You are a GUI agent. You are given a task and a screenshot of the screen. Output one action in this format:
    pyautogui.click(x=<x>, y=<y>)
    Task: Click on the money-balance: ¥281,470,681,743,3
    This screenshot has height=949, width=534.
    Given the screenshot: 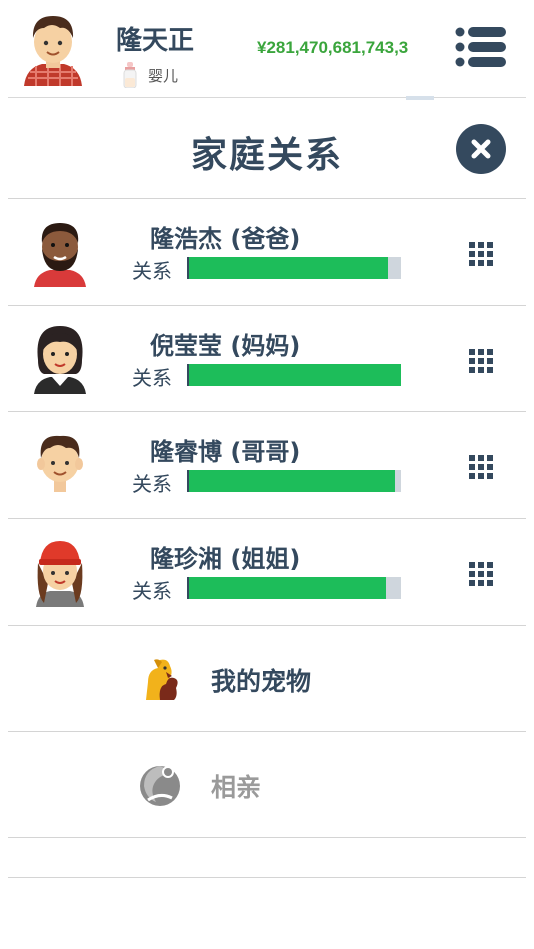 What is the action you would take?
    pyautogui.click(x=333, y=47)
    